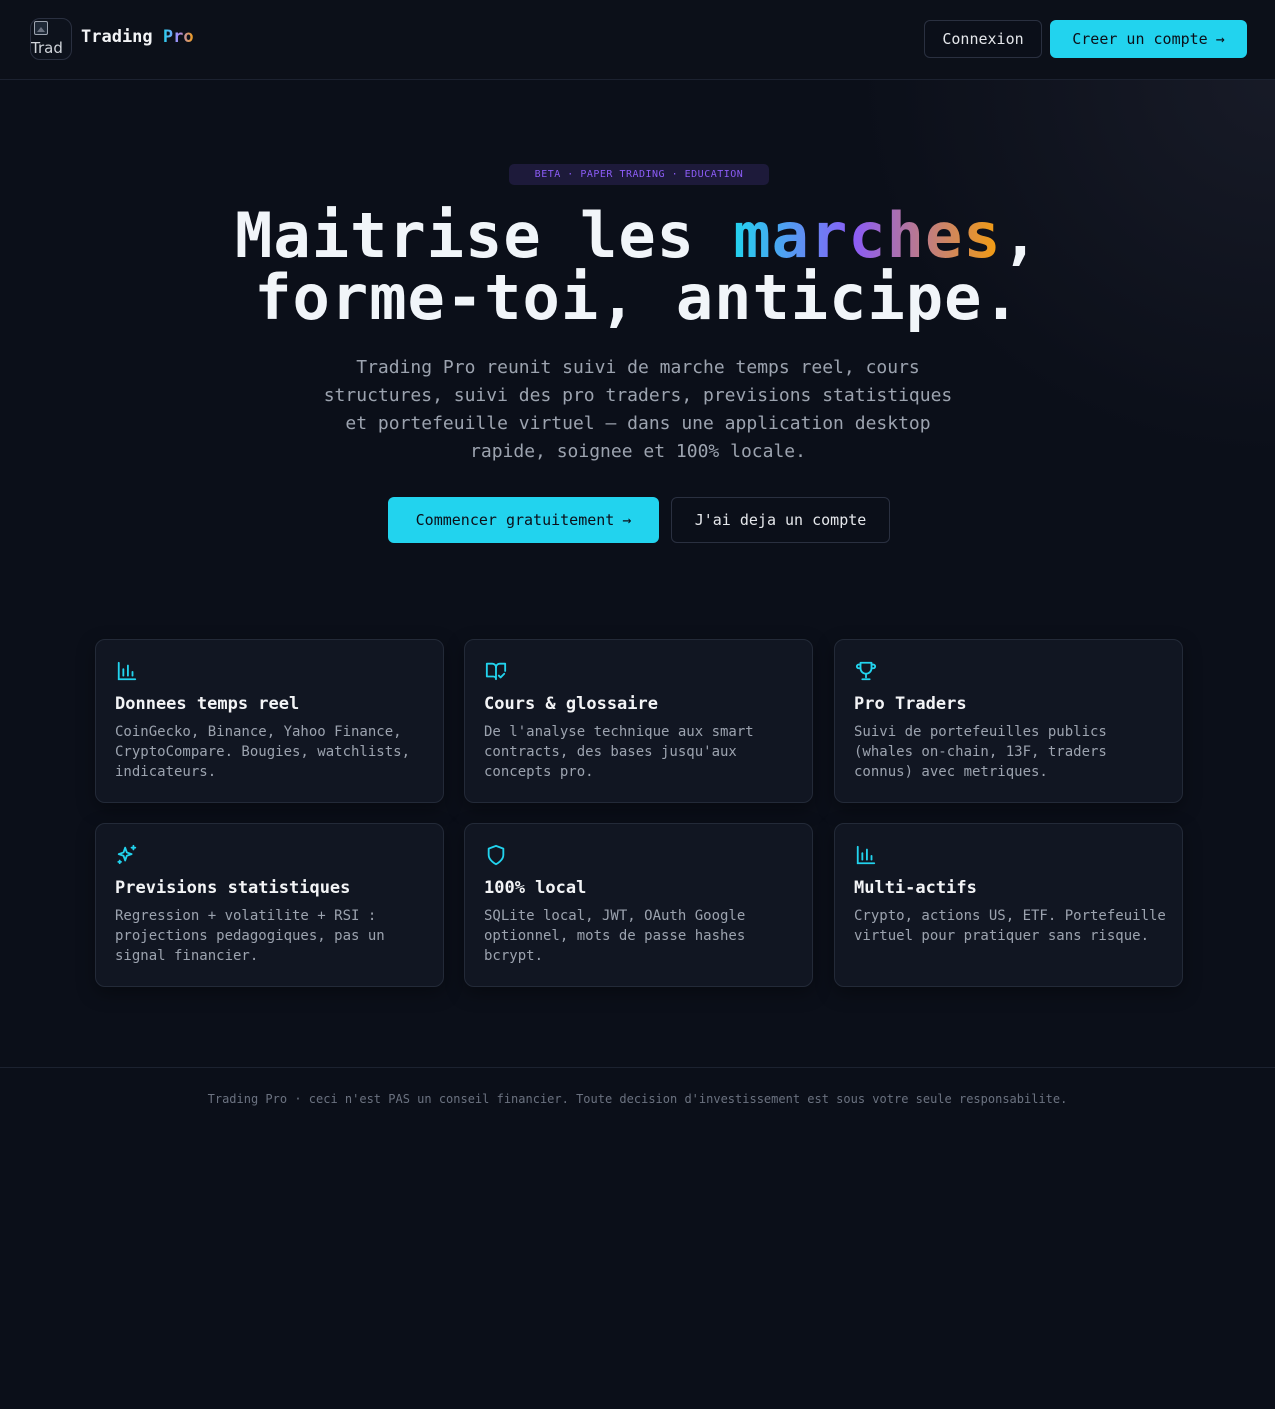 The height and width of the screenshot is (1409, 1275). Describe the element at coordinates (496, 671) in the screenshot. I see `book-check-icon` at that location.